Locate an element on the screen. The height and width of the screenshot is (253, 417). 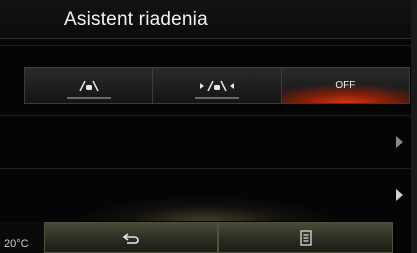
back-button is located at coordinates (131, 237).